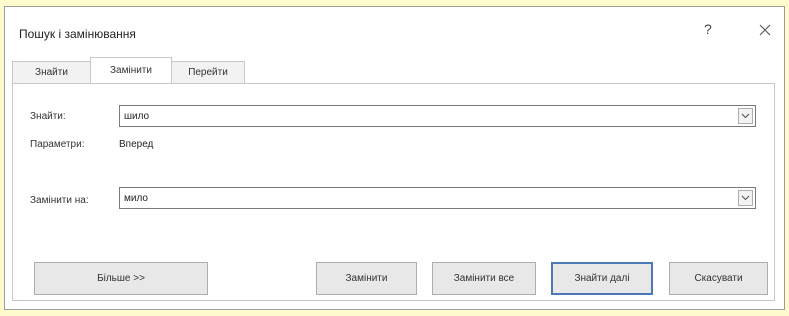 The width and height of the screenshot is (789, 316). I want to click on find-dropdown-button, so click(745, 116).